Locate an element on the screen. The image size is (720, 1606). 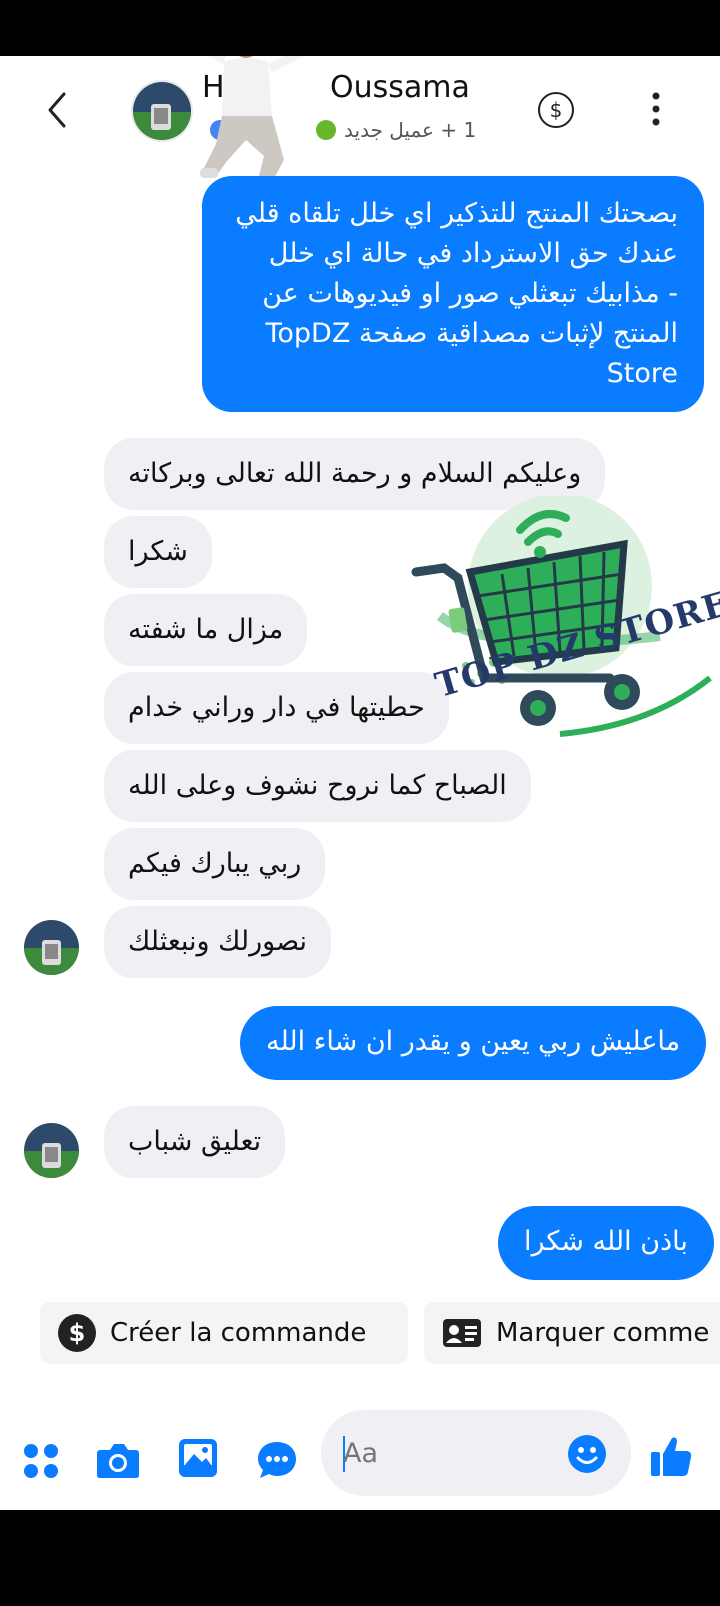
incoming-message: نصورلك ونبعثلك is located at coordinates (218, 942).